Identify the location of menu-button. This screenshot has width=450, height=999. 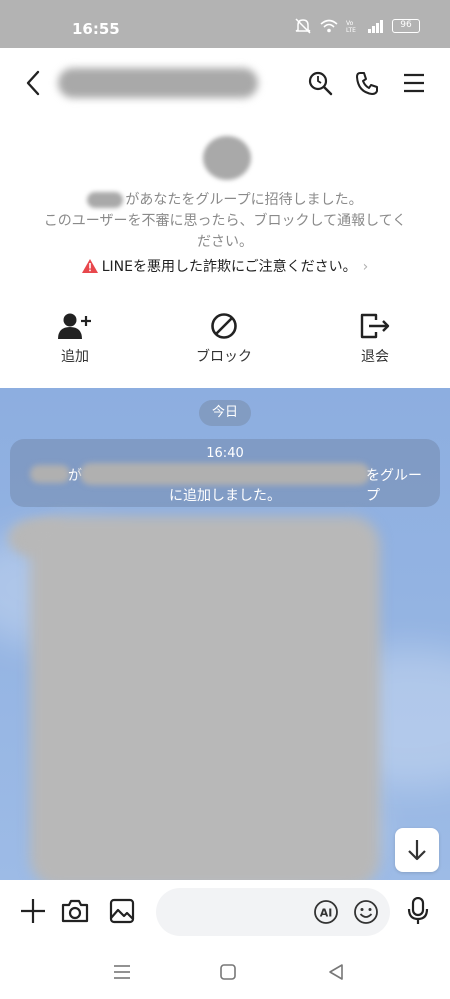
(414, 83).